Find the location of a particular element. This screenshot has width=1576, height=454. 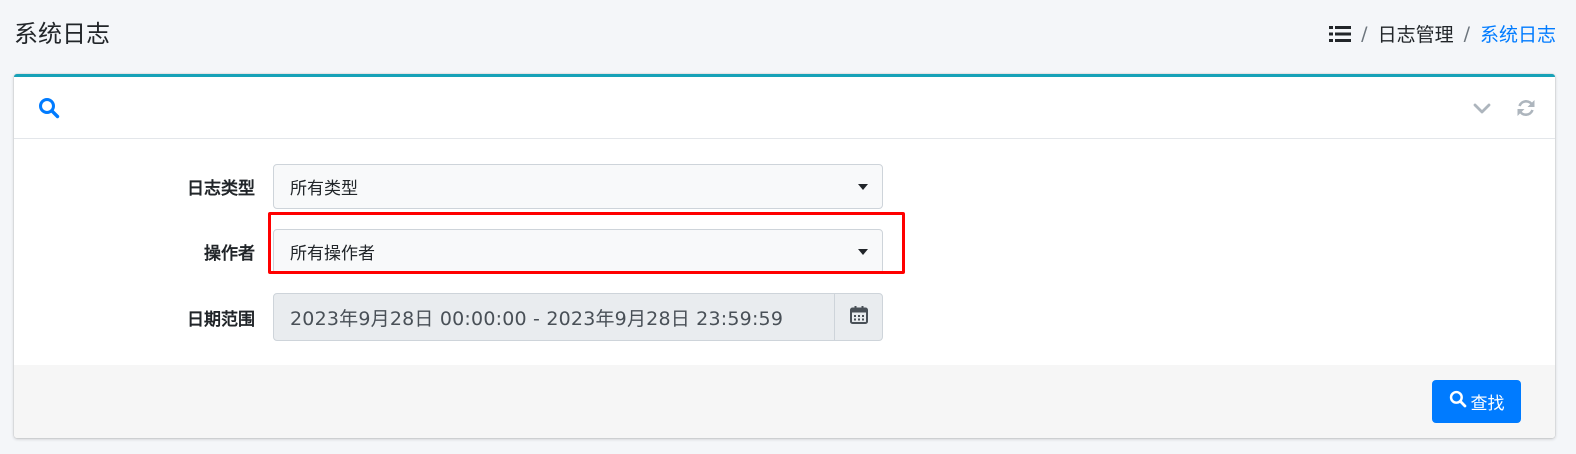

operator-label: 操作者 is located at coordinates (229, 254).